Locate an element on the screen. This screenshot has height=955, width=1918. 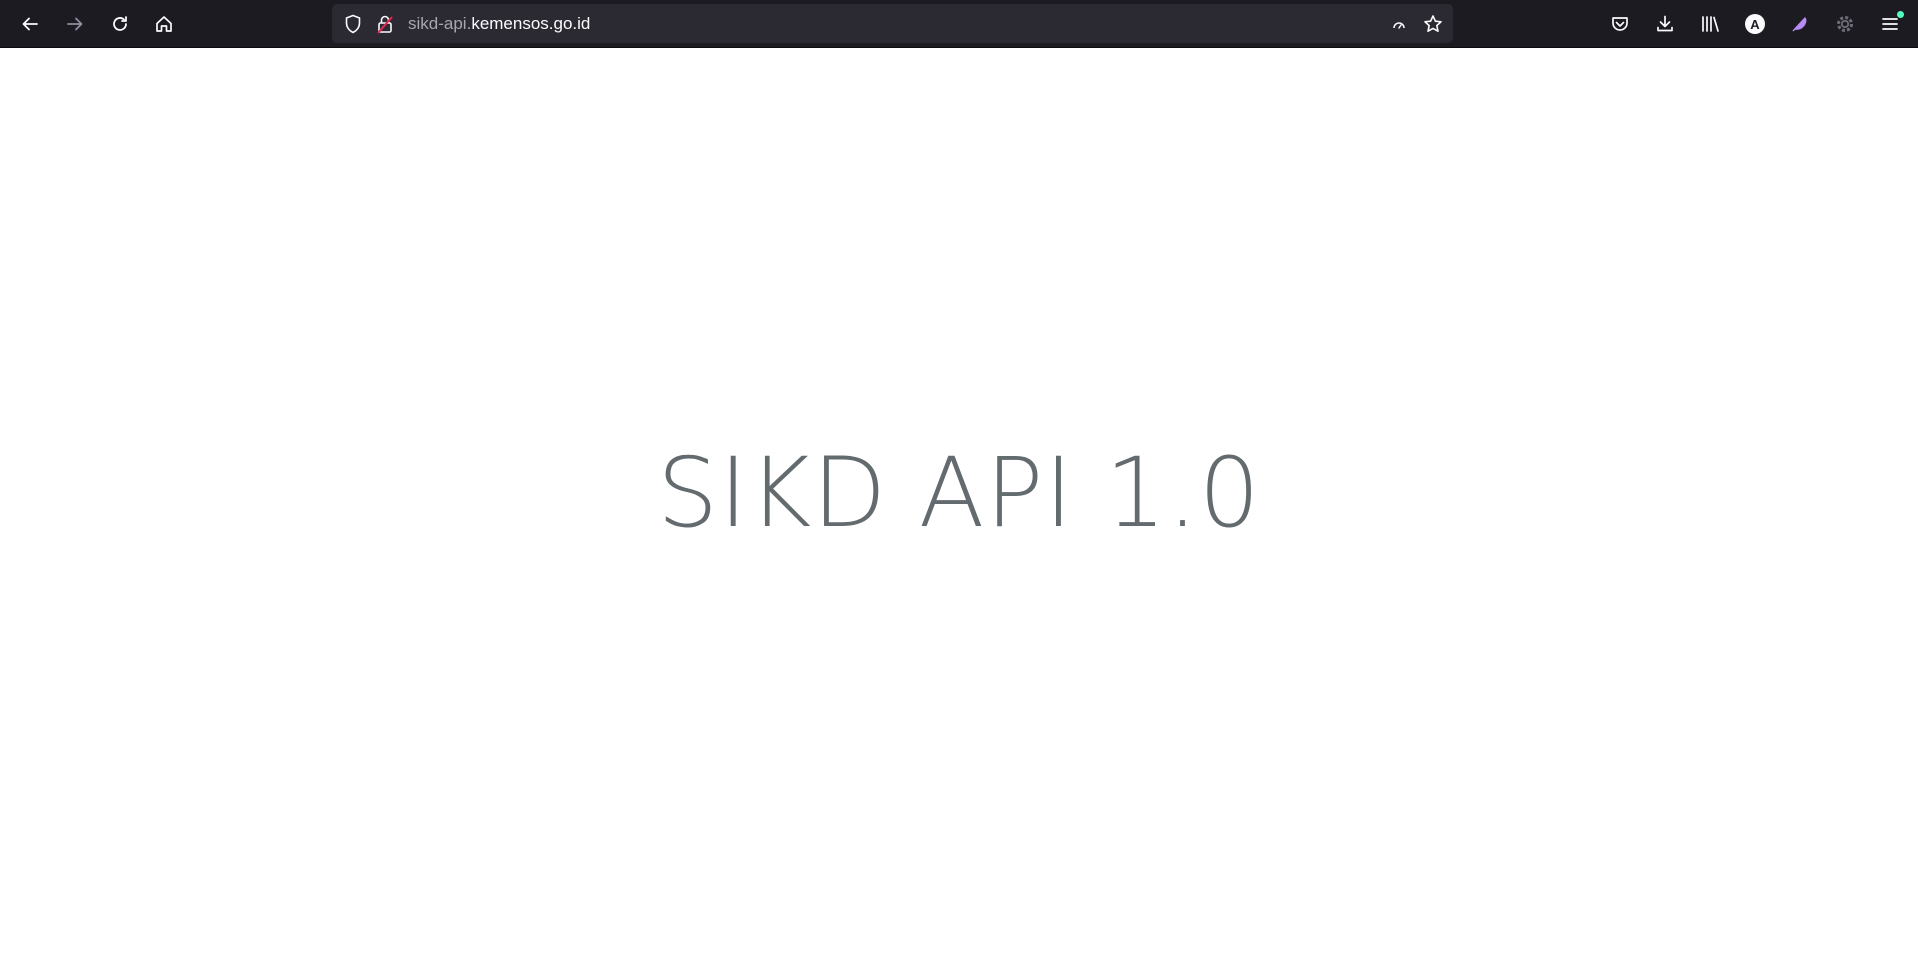
app-menu-button is located at coordinates (1890, 24).